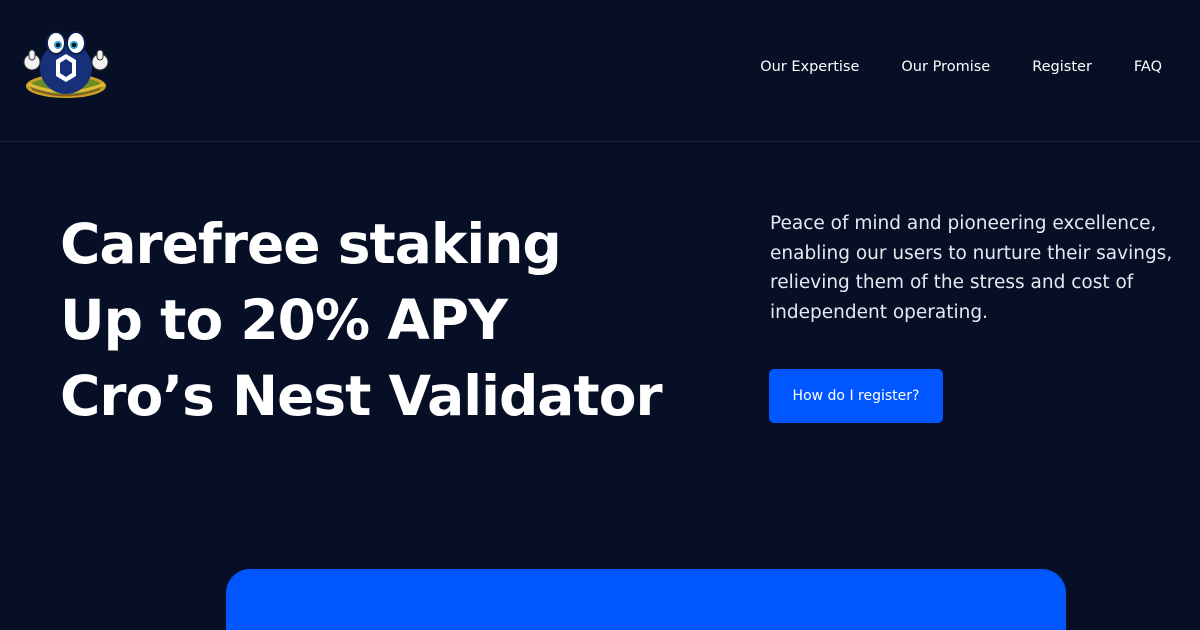 The image size is (1200, 630). Describe the element at coordinates (856, 396) in the screenshot. I see `register-cta-button: How do I register?` at that location.